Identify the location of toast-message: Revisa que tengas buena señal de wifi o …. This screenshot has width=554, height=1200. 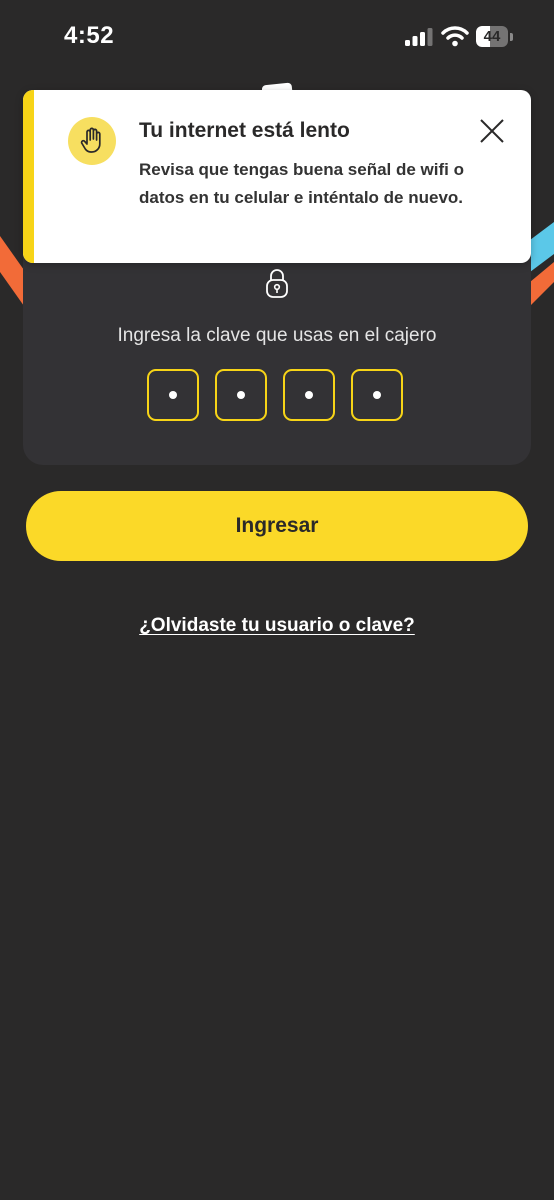
(301, 183).